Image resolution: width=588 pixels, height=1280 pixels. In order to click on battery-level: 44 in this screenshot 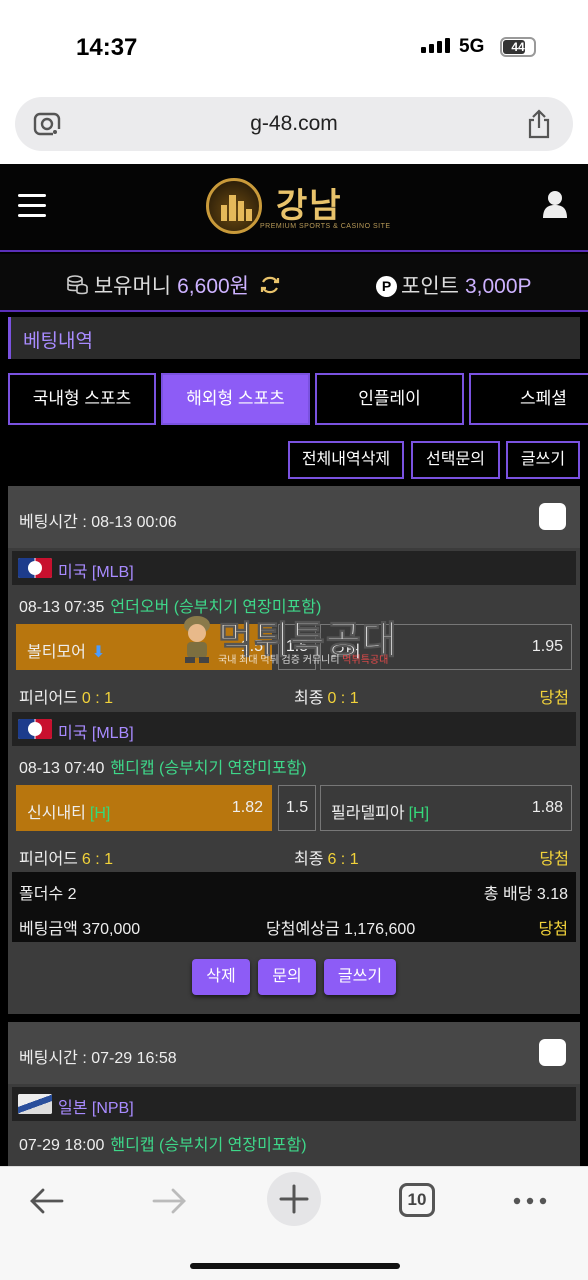, I will do `click(518, 47)`.